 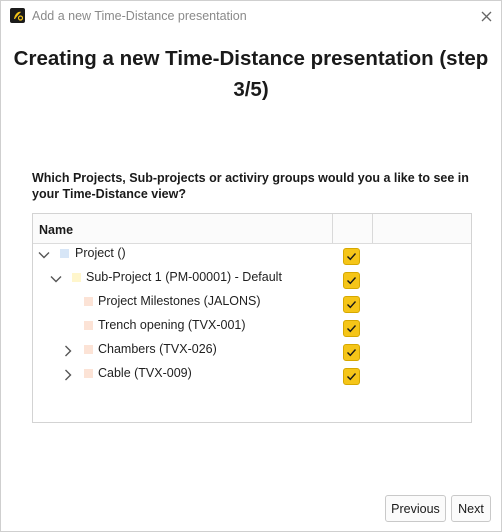 I want to click on tree-row-label: Chambers (TVX-026), so click(x=157, y=349).